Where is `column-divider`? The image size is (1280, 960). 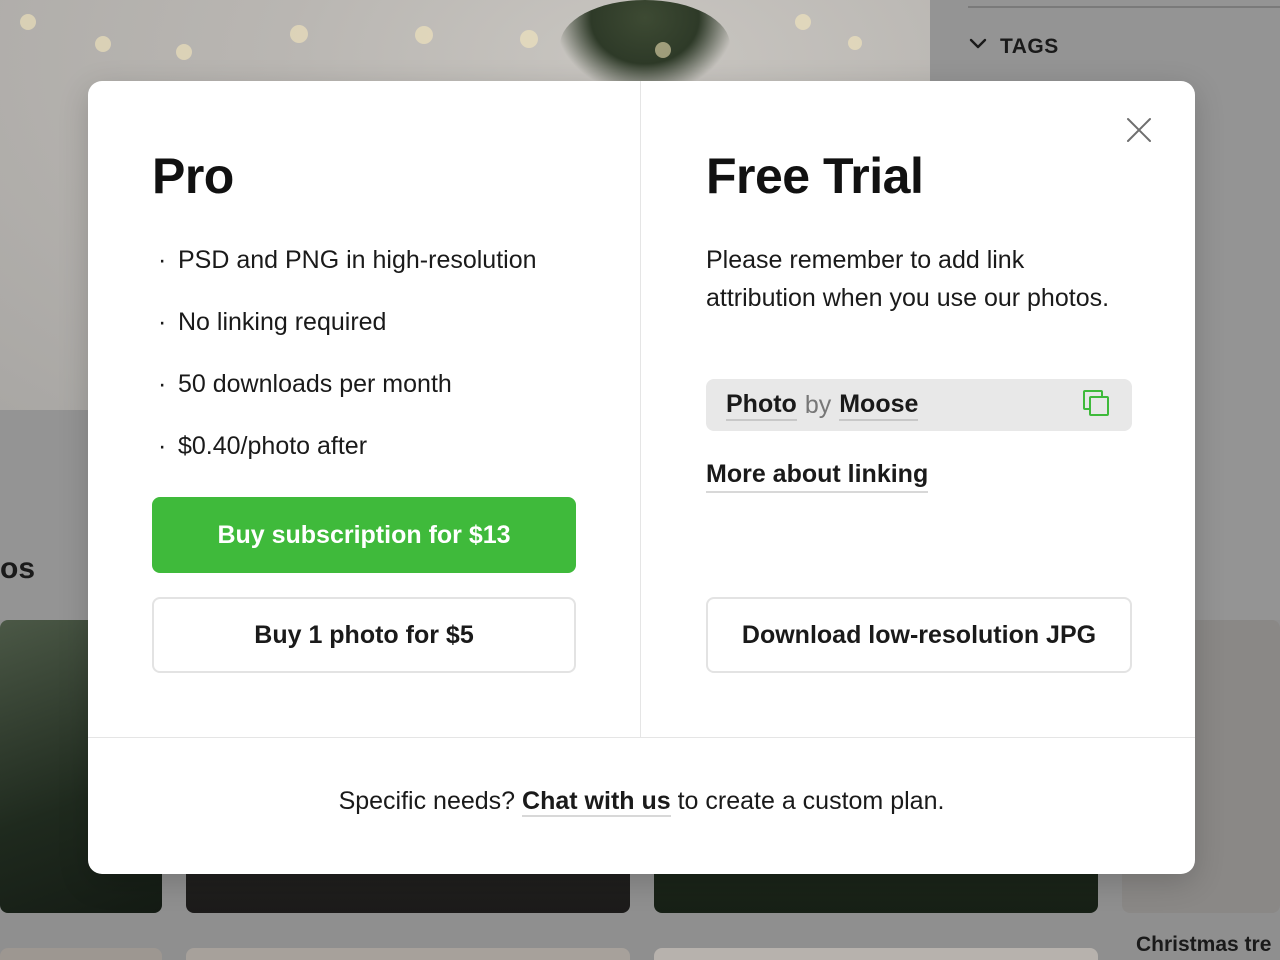
column-divider is located at coordinates (640, 409).